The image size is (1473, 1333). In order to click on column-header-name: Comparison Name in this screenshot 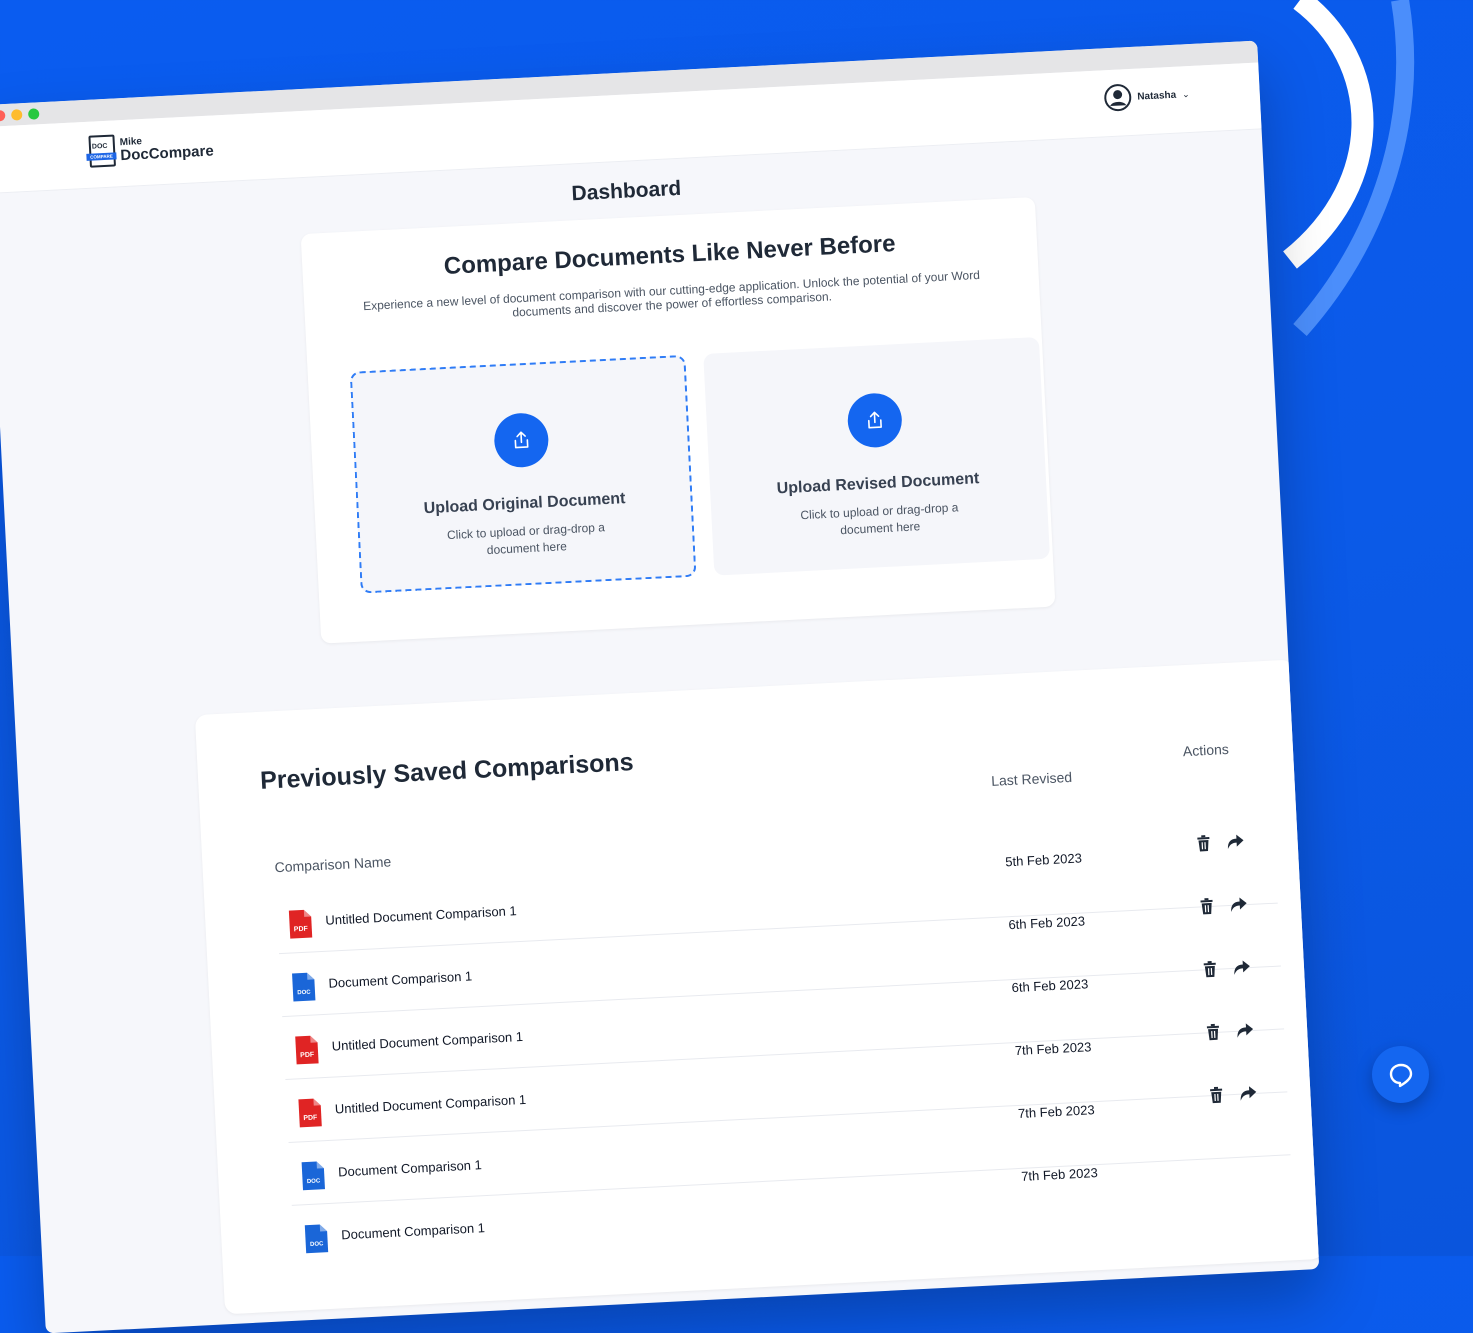, I will do `click(333, 864)`.